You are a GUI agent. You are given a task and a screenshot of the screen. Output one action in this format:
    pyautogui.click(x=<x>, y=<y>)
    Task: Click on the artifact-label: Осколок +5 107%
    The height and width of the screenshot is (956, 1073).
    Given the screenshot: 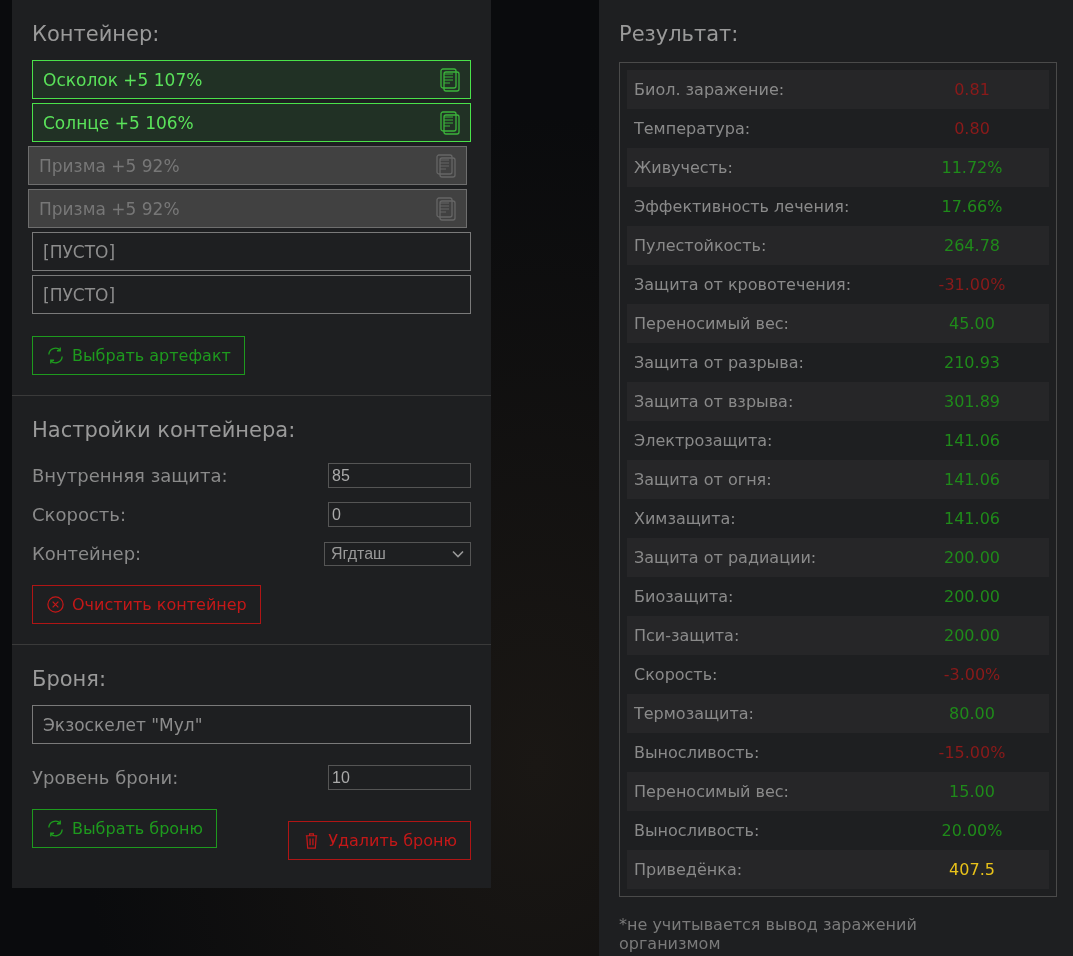 What is the action you would take?
    pyautogui.click(x=123, y=79)
    